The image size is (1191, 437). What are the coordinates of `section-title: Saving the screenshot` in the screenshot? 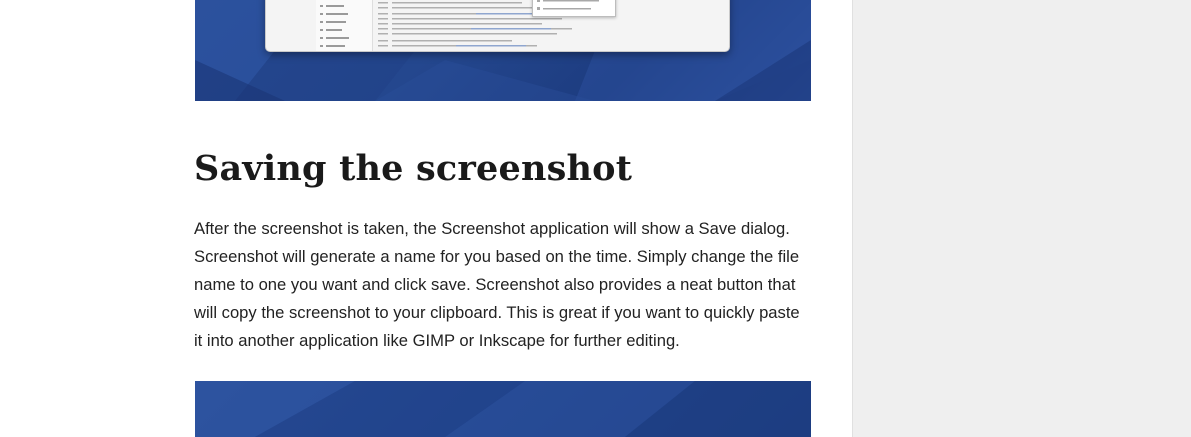 It's located at (413, 168).